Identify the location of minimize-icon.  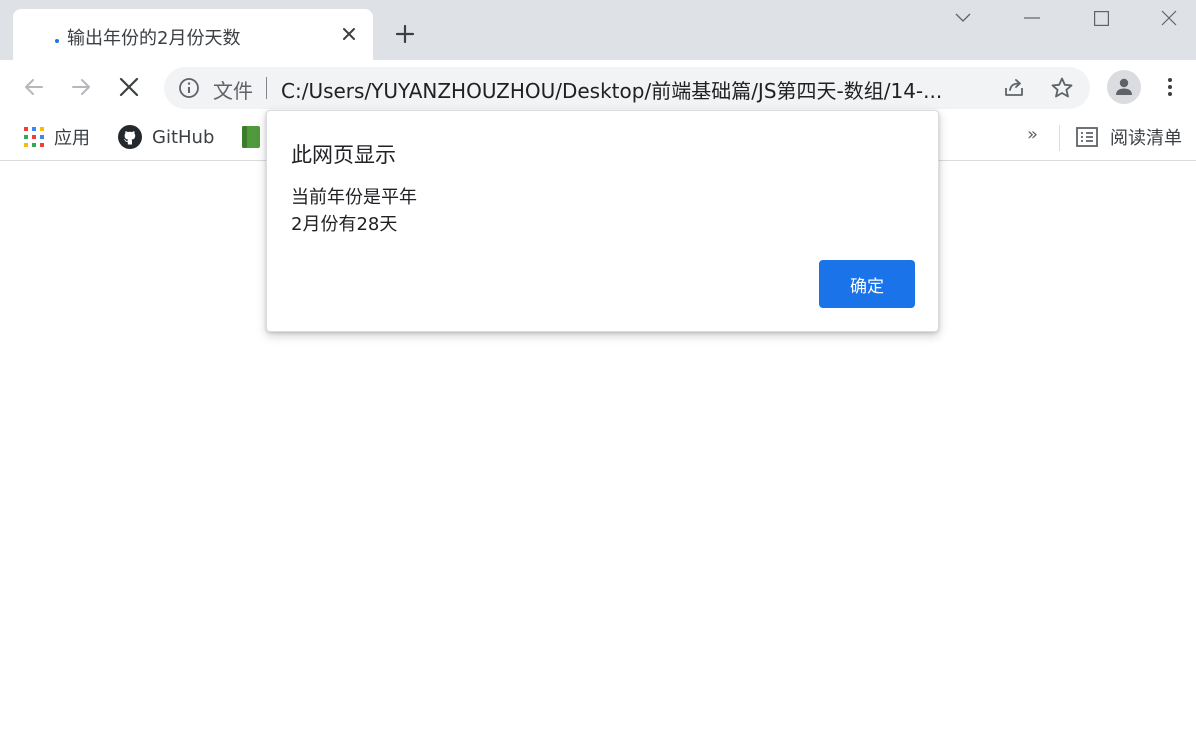
(1032, 18).